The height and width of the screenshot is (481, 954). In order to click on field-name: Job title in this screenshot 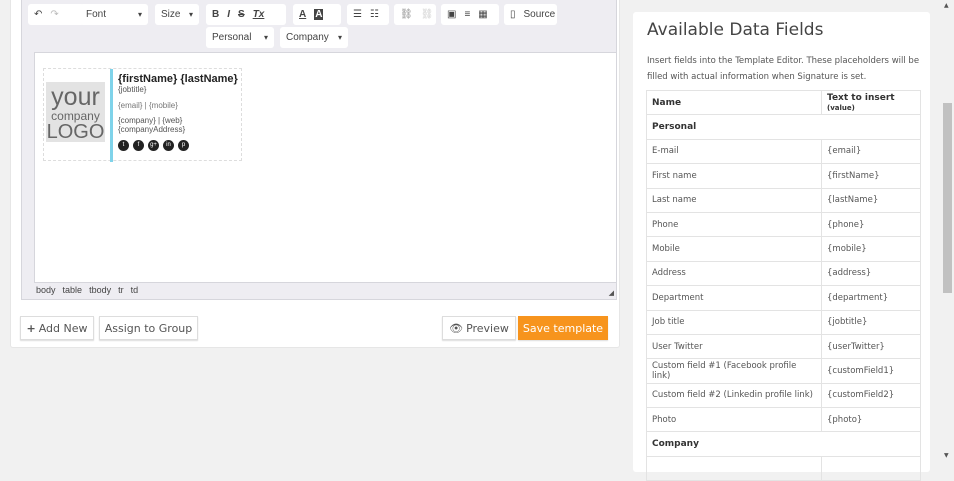, I will do `click(734, 322)`.